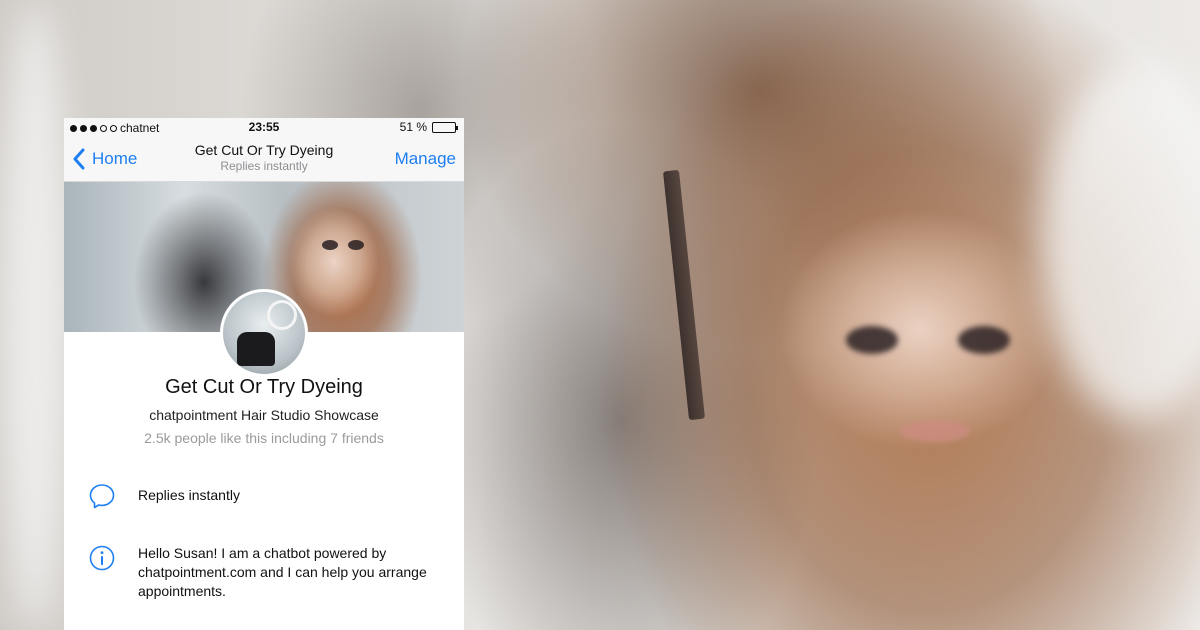 Image resolution: width=1200 pixels, height=630 pixels. What do you see at coordinates (102, 496) in the screenshot?
I see `chat-bubble-icon` at bounding box center [102, 496].